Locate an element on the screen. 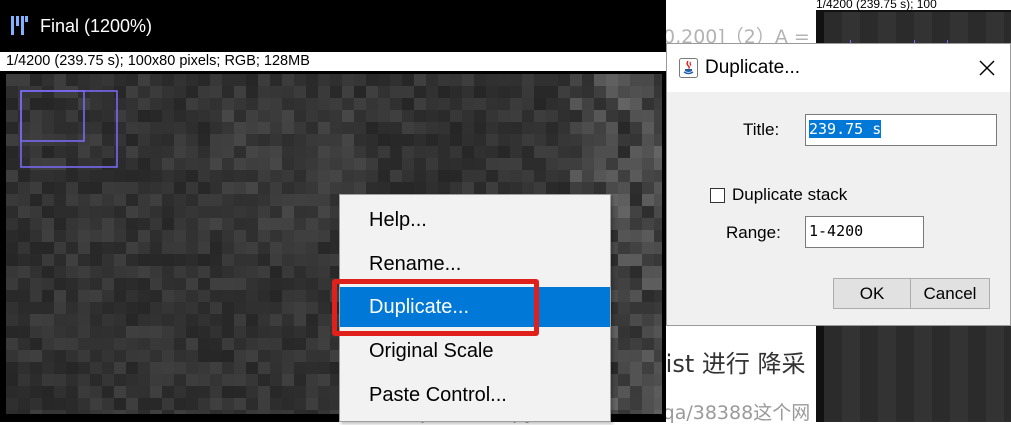 Image resolution: width=1011 pixels, height=425 pixels. title-input: 239.75 s is located at coordinates (901, 130).